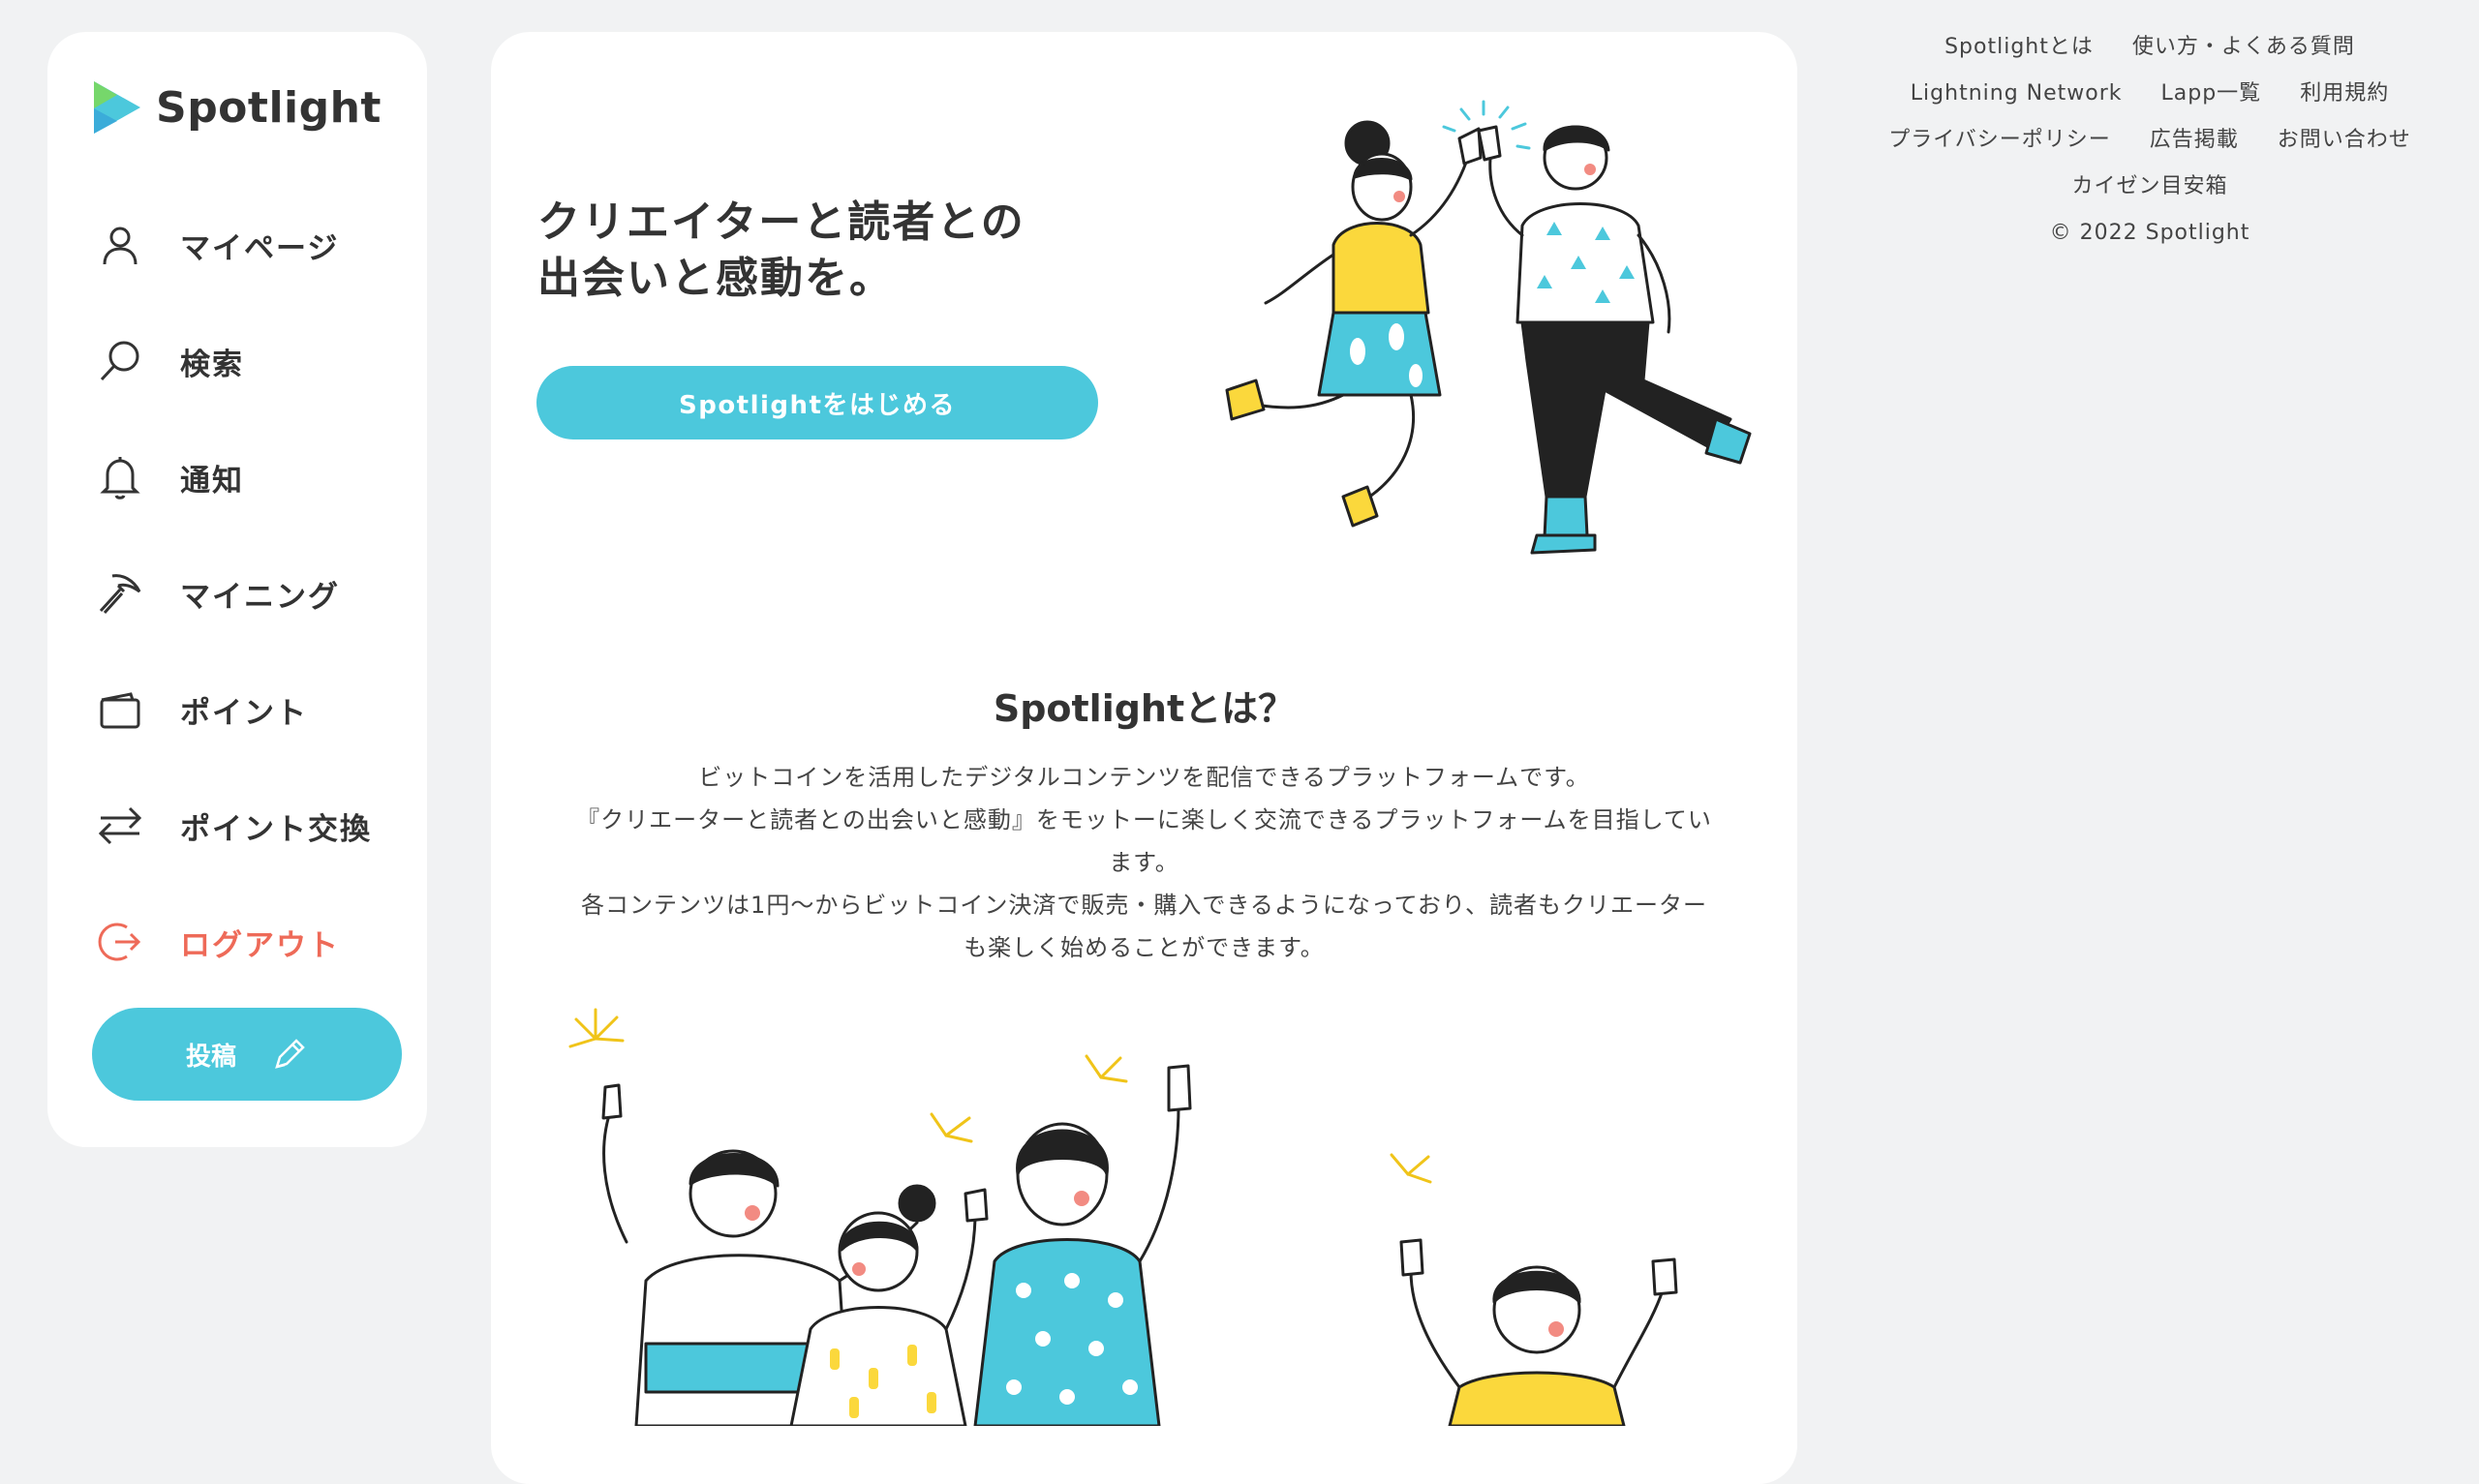 The image size is (2479, 1484). I want to click on sidebar-item-mypage: マイページ, so click(234, 245).